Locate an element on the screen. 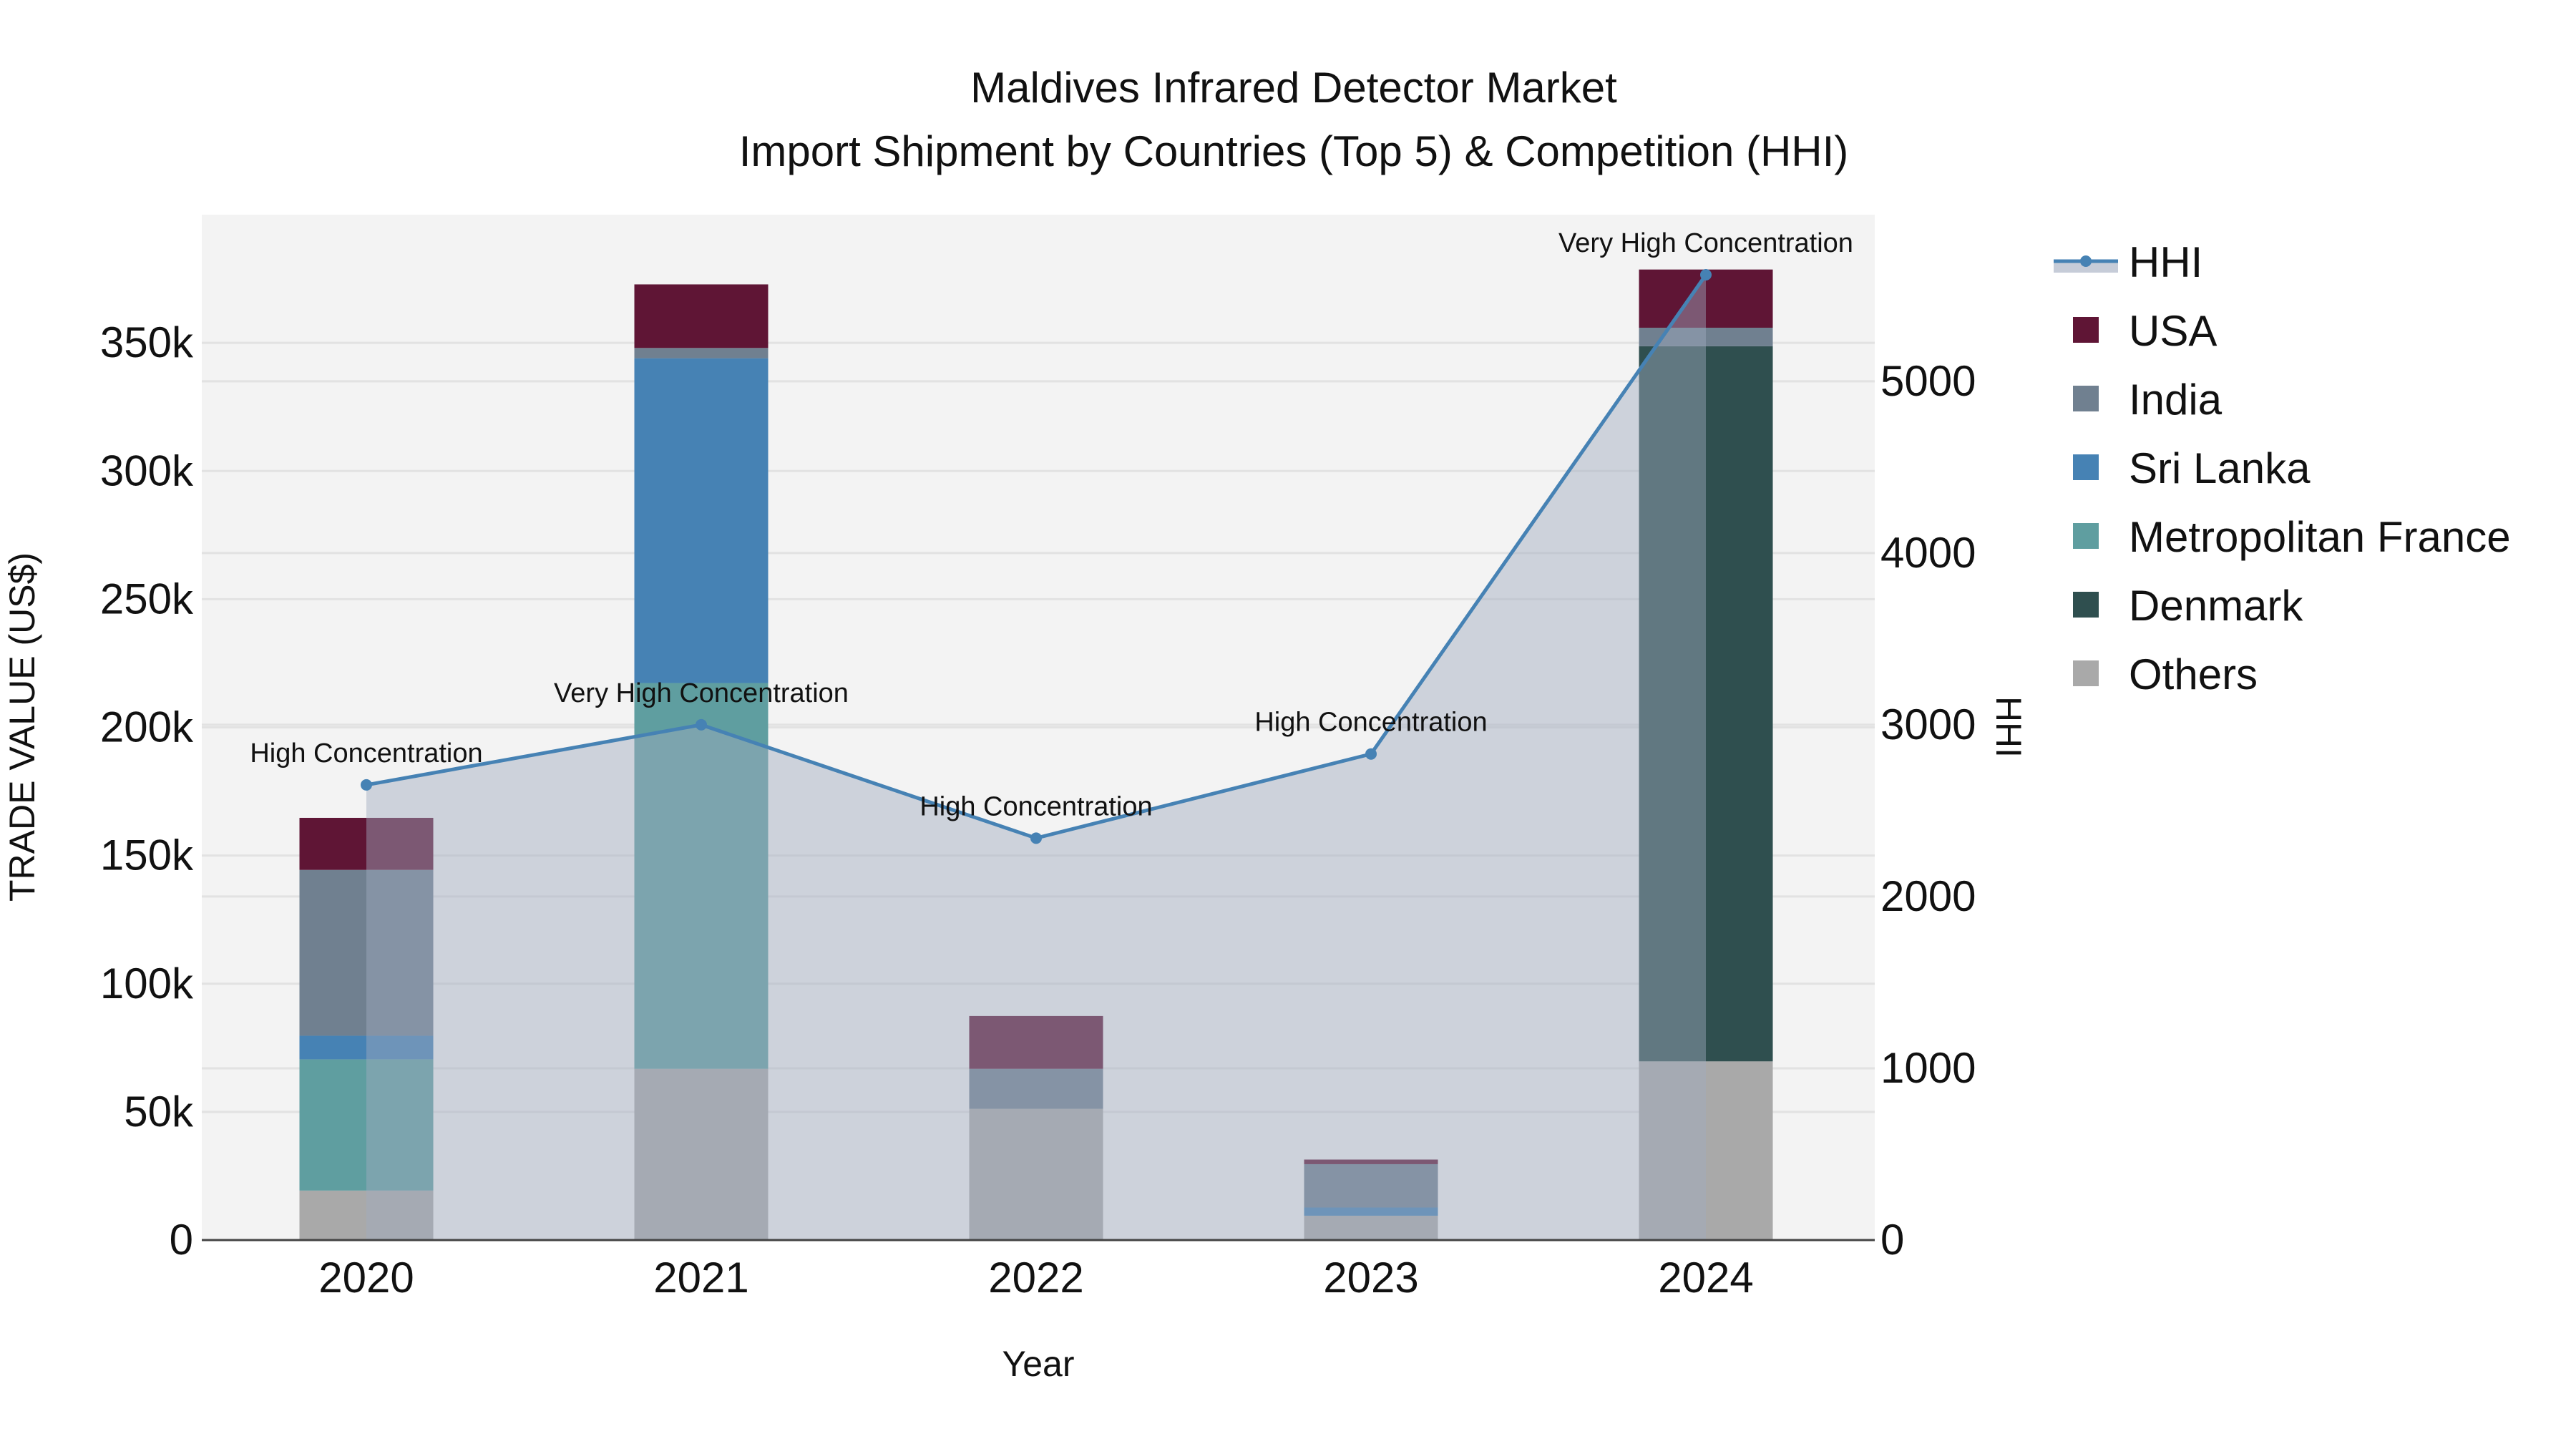  hhi-point-2020 is located at coordinates (366, 785).